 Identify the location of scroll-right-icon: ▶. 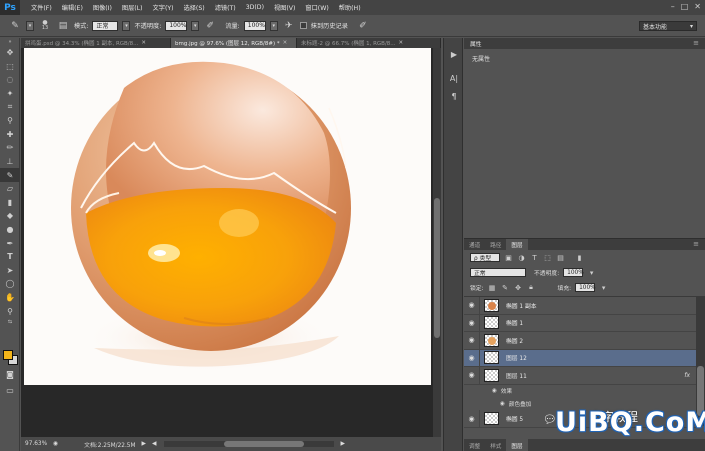
(342, 444).